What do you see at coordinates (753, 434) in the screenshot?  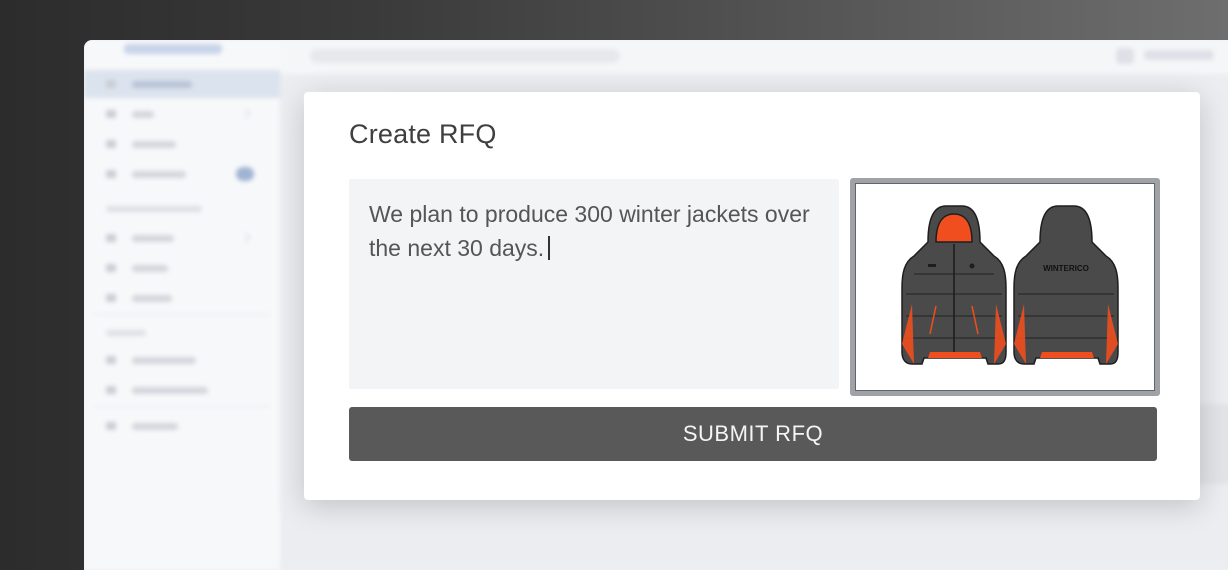 I see `submit-rfq-button: SUBMIT RFQ` at bounding box center [753, 434].